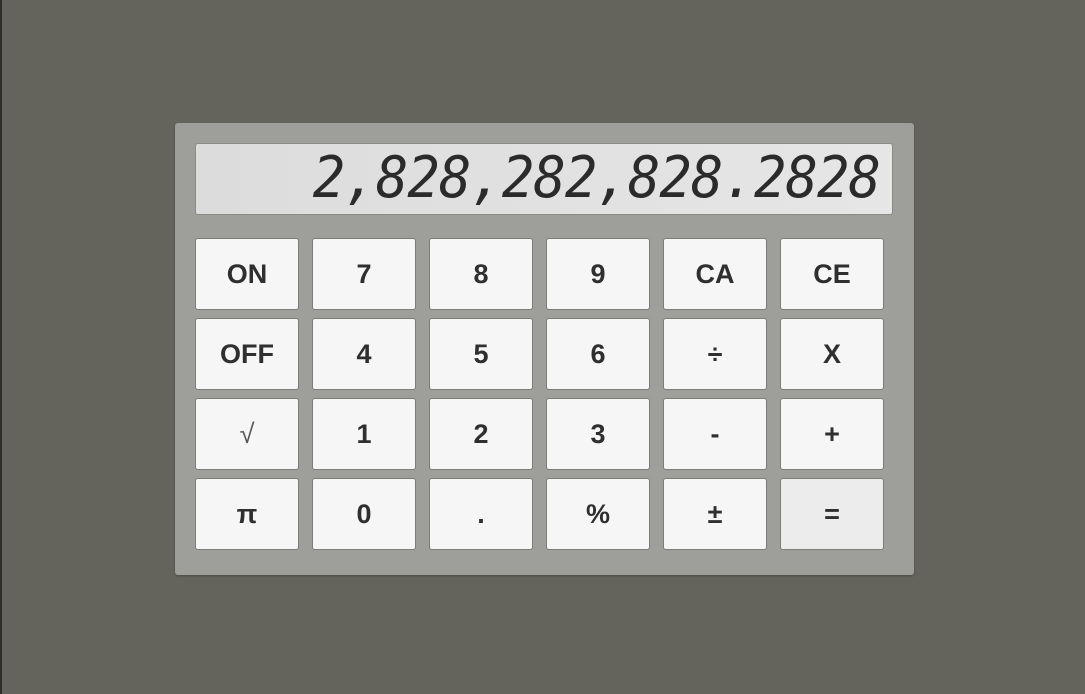  What do you see at coordinates (832, 354) in the screenshot?
I see `multiply-button: X` at bounding box center [832, 354].